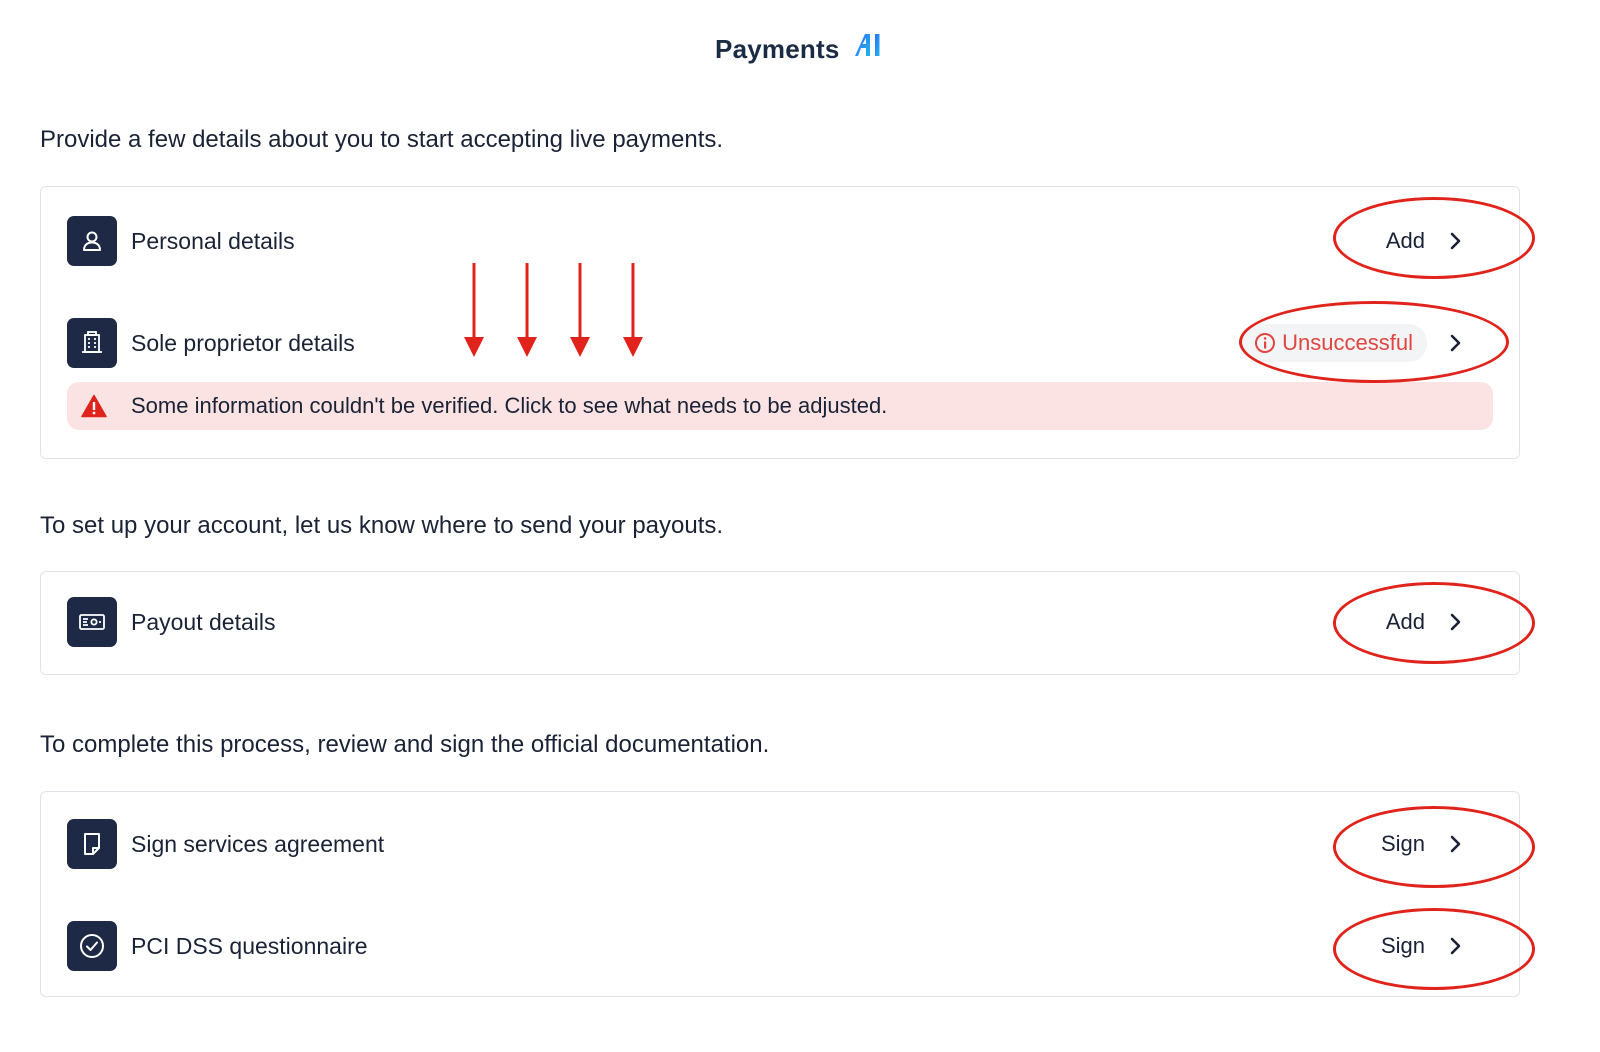 This screenshot has height=1052, width=1600. Describe the element at coordinates (203, 621) in the screenshot. I see `row-label: Payout details` at that location.